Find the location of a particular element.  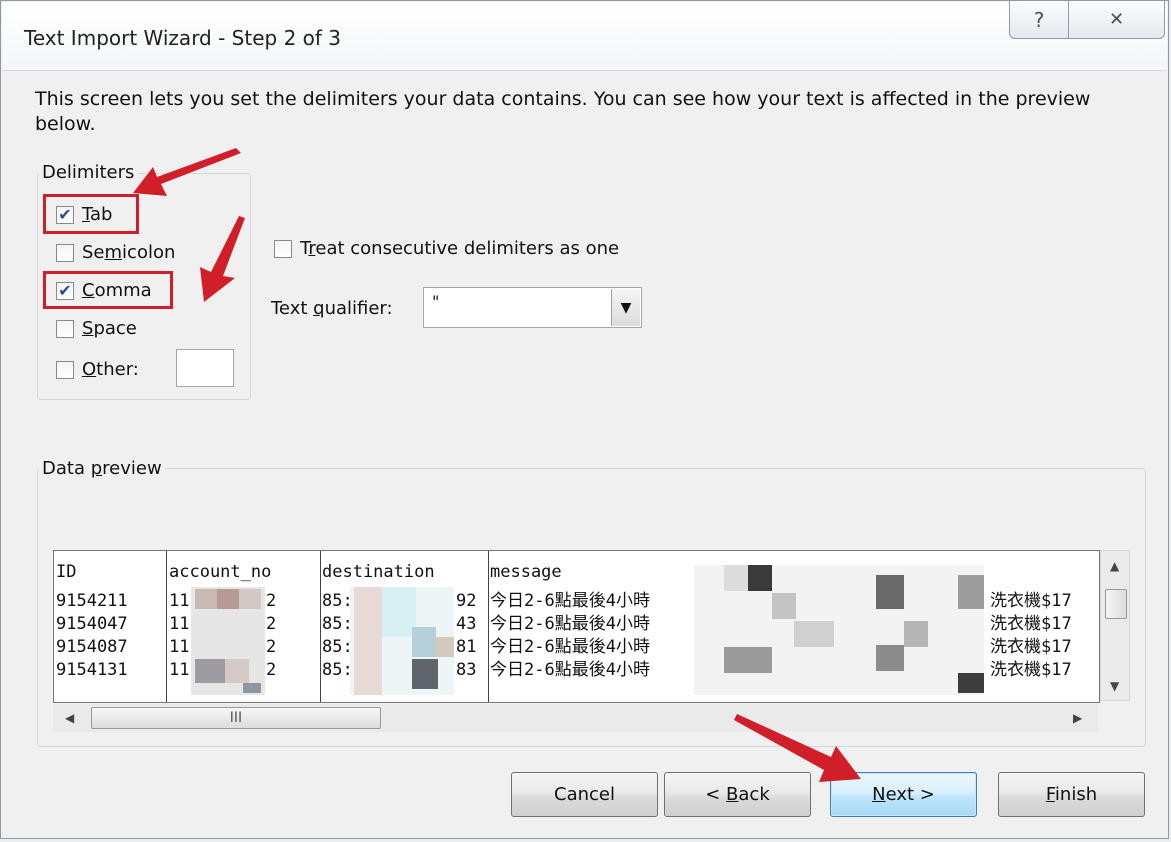

cell-destination-tail: 43 is located at coordinates (466, 624).